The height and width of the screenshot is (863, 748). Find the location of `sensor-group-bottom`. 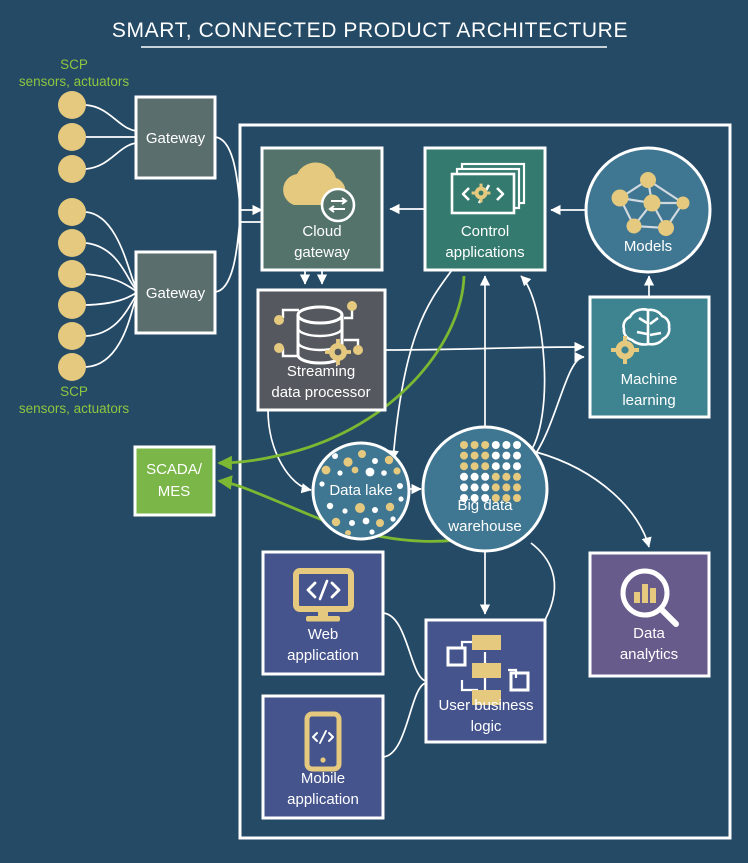

sensor-group-bottom is located at coordinates (72, 289).